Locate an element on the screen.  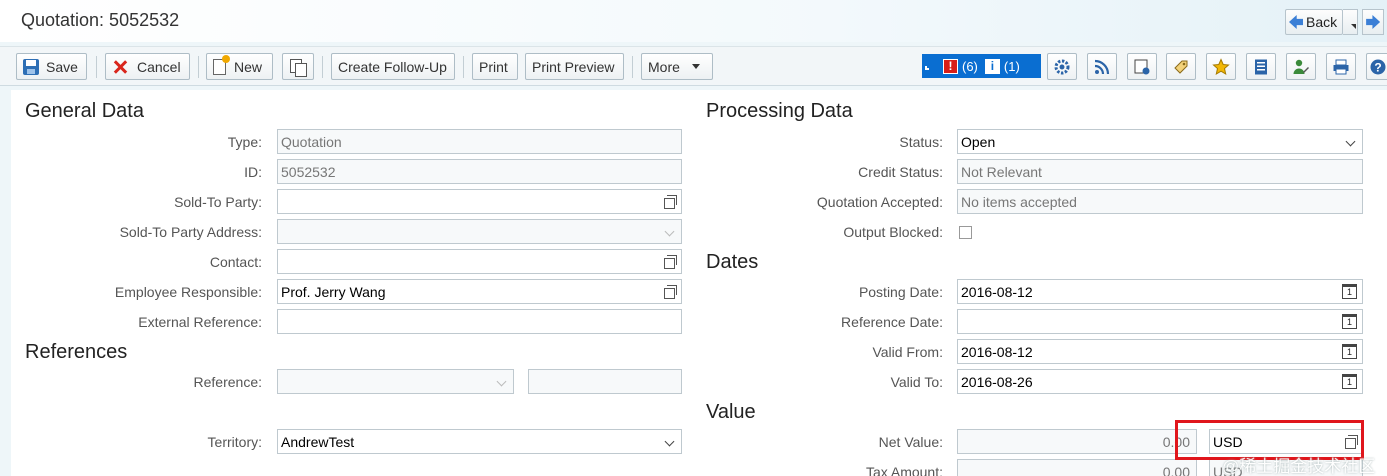
contact-input is located at coordinates (479, 261).